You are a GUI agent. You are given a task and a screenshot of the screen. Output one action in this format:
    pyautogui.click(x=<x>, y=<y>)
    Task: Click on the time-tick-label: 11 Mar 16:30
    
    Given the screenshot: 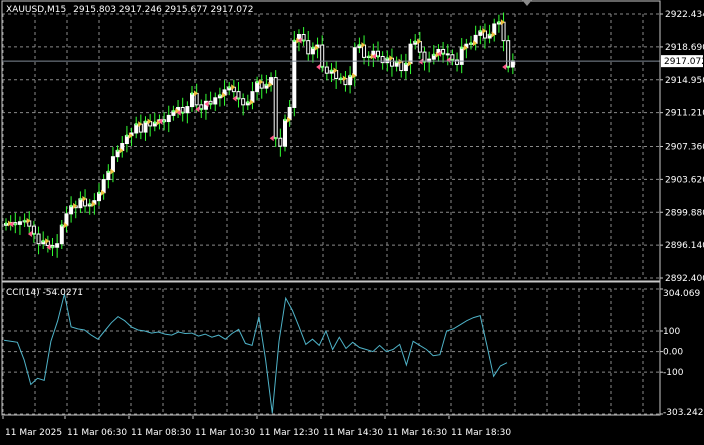 What is the action you would take?
    pyautogui.click(x=417, y=433)
    